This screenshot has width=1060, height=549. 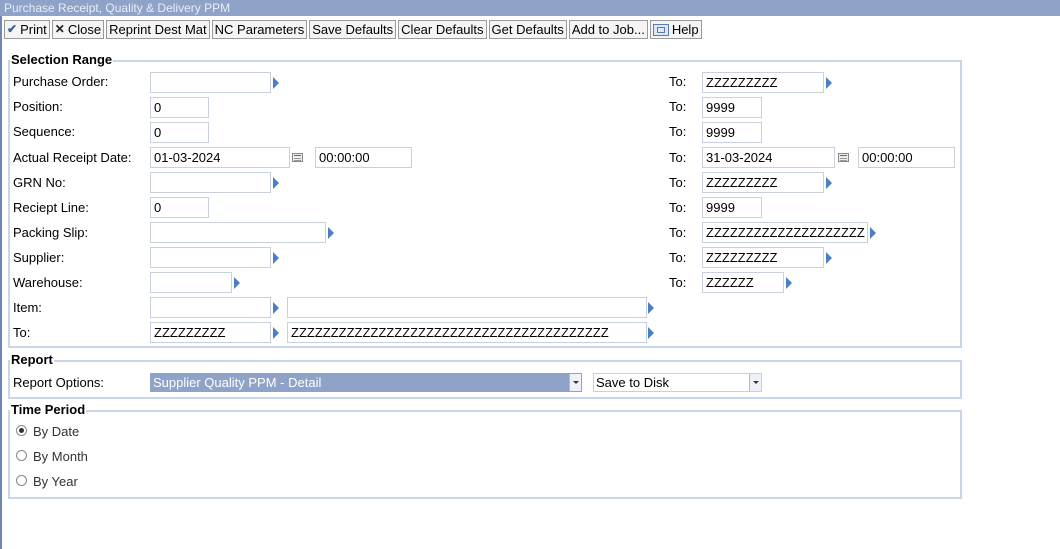 What do you see at coordinates (906, 157) in the screenshot?
I see `receipt-time-to-input: 00:00:00` at bounding box center [906, 157].